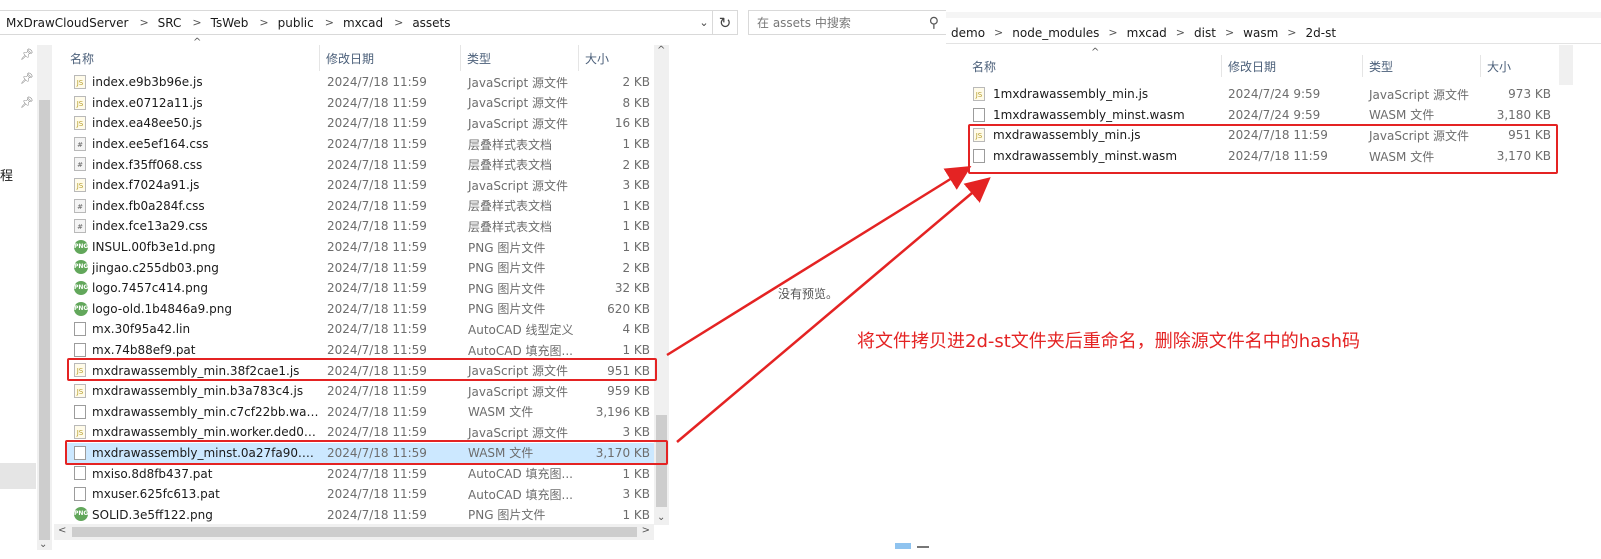 This screenshot has width=1601, height=559. What do you see at coordinates (833, 310) in the screenshot?
I see `arrow-to-minst-wasm` at bounding box center [833, 310].